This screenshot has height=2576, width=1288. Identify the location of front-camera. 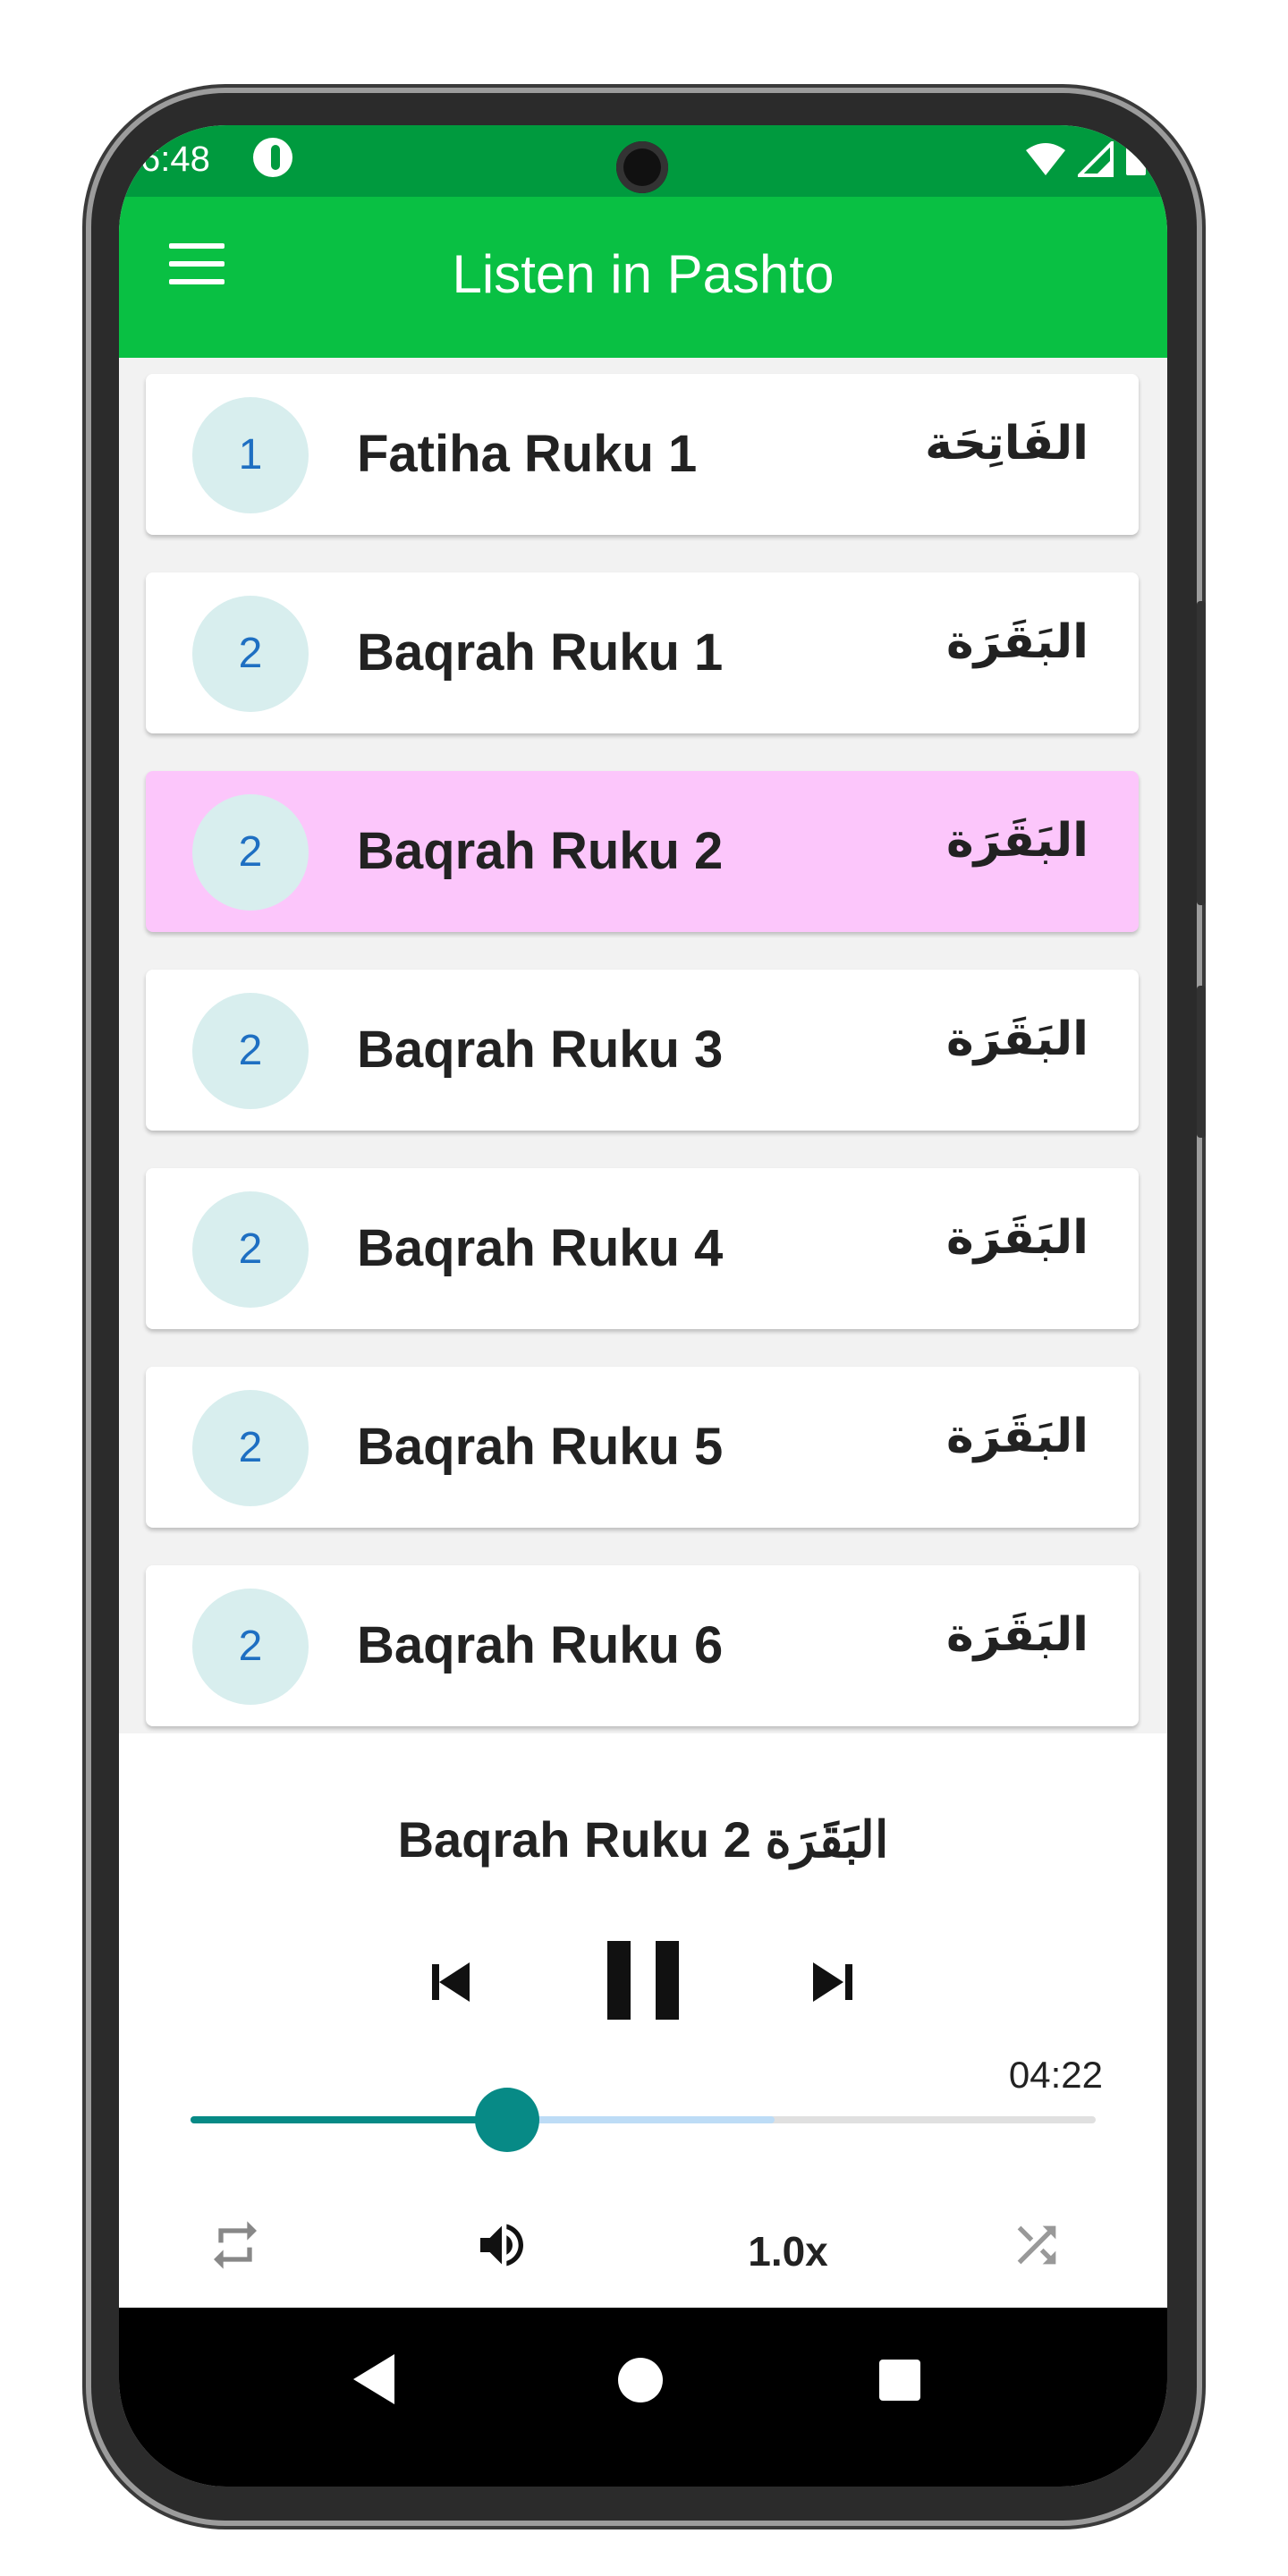
(642, 167).